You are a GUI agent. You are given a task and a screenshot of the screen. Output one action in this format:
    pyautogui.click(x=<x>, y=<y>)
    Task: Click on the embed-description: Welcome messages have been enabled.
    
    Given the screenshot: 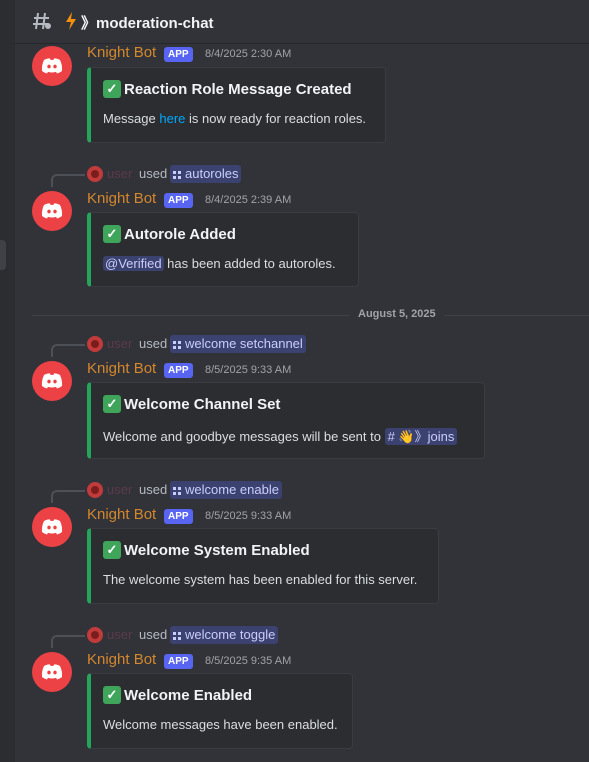 What is the action you would take?
    pyautogui.click(x=220, y=724)
    